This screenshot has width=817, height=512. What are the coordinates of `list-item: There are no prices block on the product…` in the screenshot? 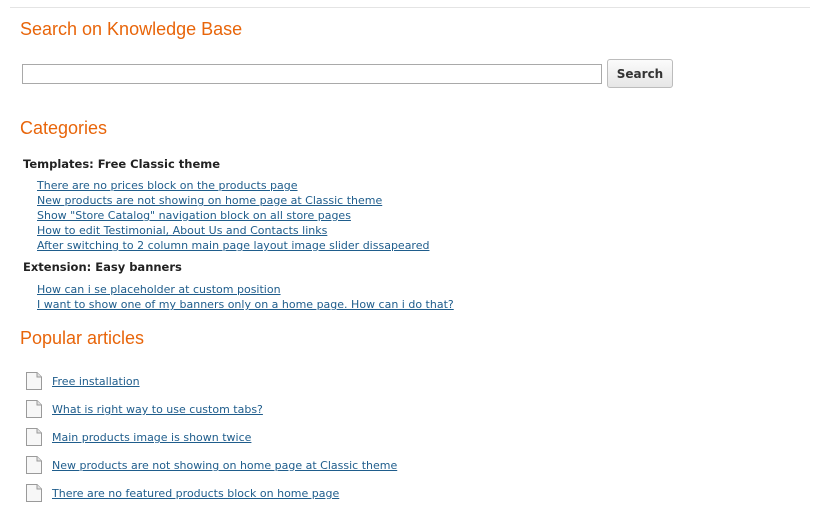 It's located at (233, 184).